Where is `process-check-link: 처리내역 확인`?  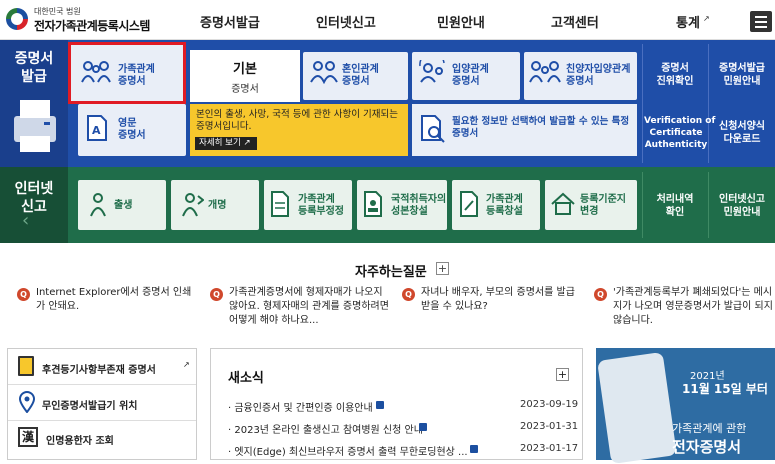 process-check-link: 처리내역 확인 is located at coordinates (675, 206).